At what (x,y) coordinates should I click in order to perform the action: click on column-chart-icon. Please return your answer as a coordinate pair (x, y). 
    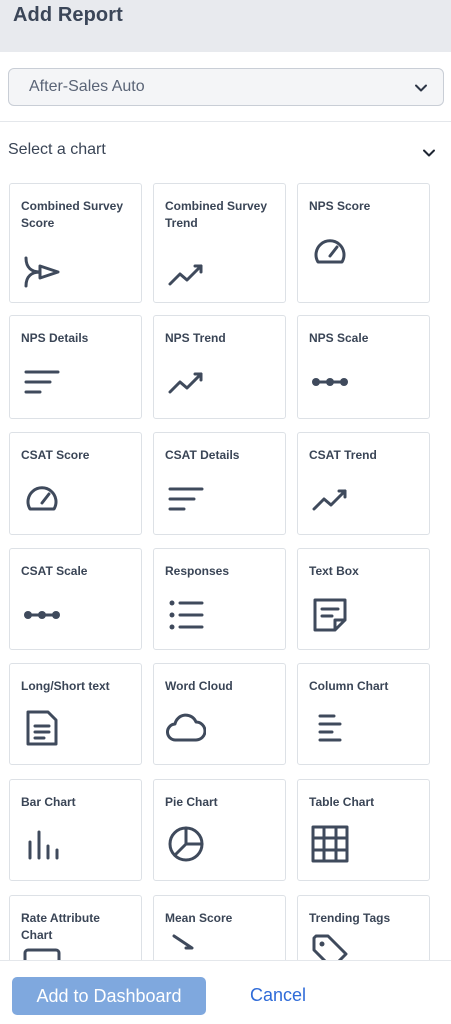
    Looking at the image, I should click on (330, 728).